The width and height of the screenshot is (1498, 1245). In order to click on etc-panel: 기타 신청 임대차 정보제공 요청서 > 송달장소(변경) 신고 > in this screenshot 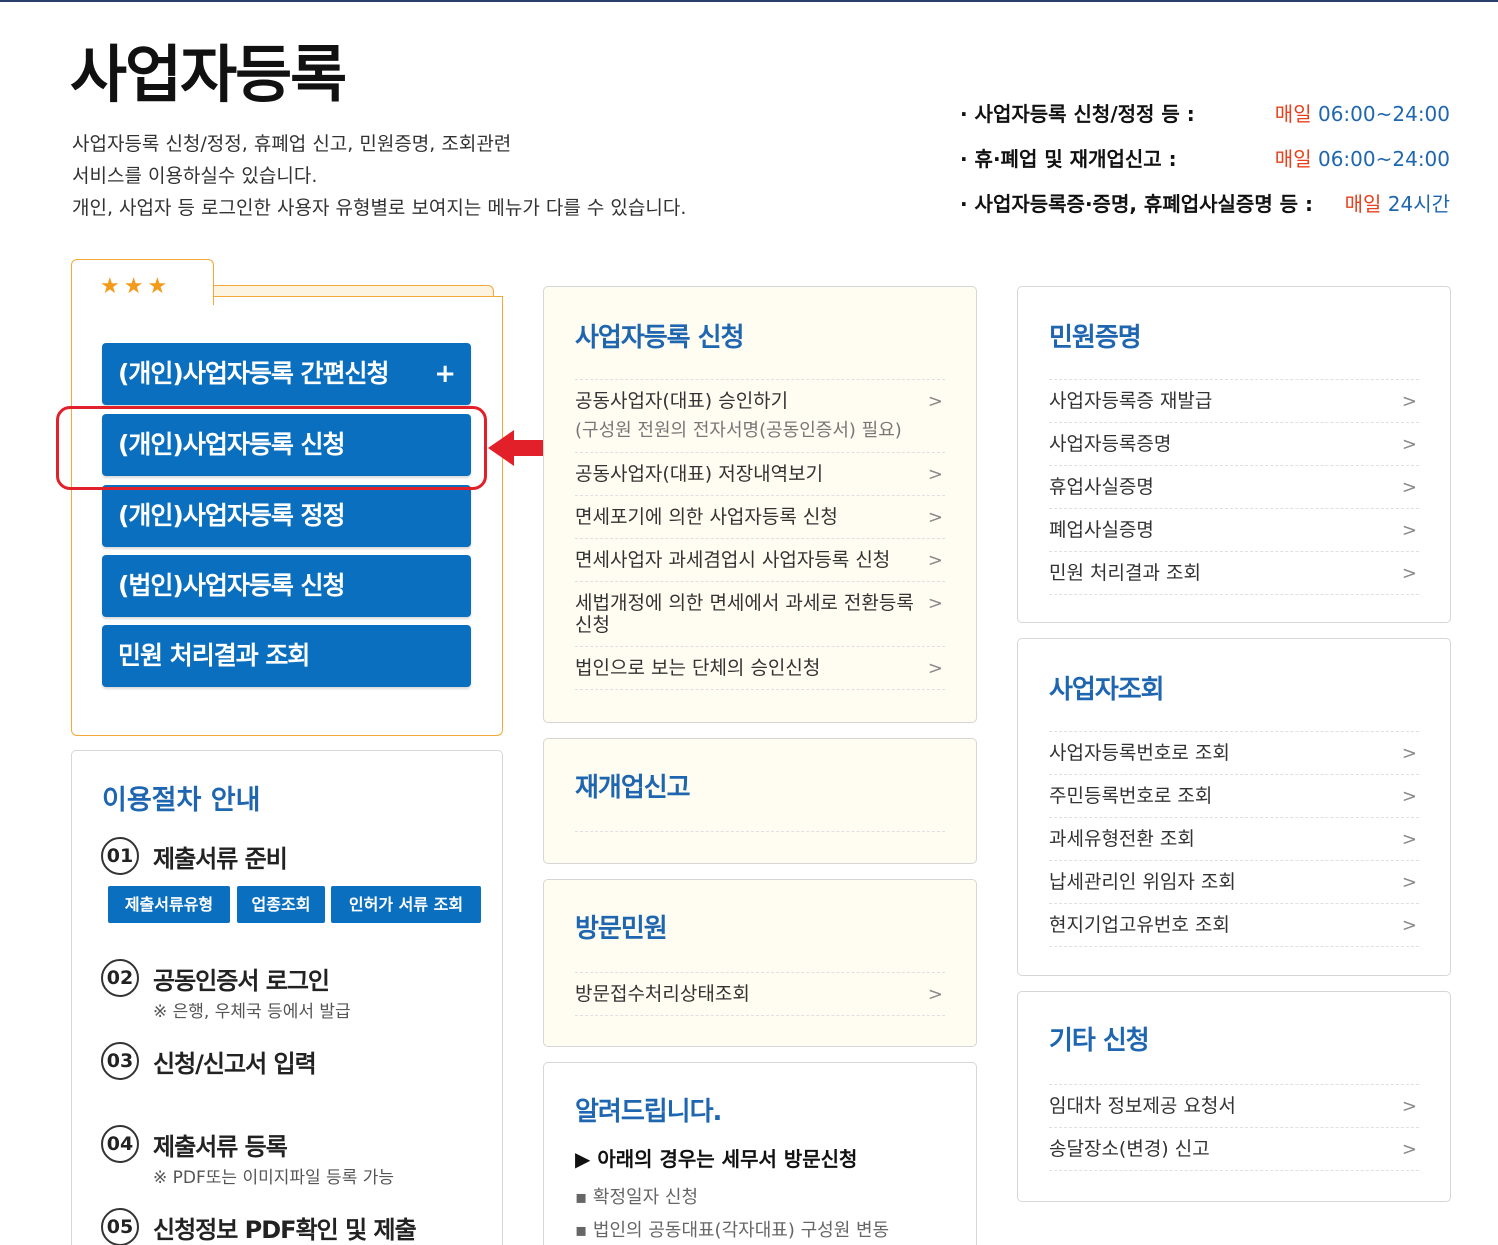, I will do `click(1234, 1096)`.